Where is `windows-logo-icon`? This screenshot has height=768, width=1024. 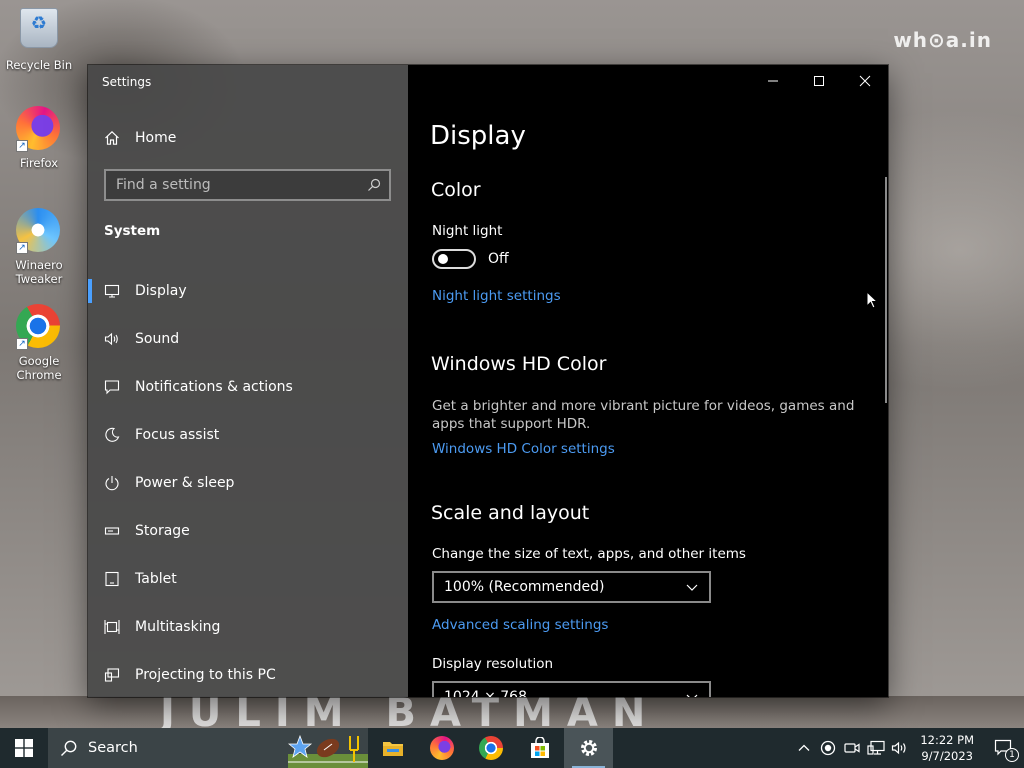 windows-logo-icon is located at coordinates (24, 748).